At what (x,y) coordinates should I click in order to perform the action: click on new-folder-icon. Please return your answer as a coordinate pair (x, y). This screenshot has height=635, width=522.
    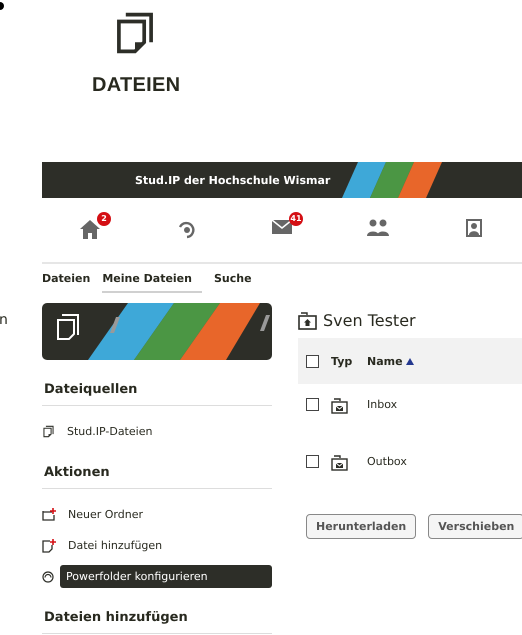
    Looking at the image, I should click on (49, 514).